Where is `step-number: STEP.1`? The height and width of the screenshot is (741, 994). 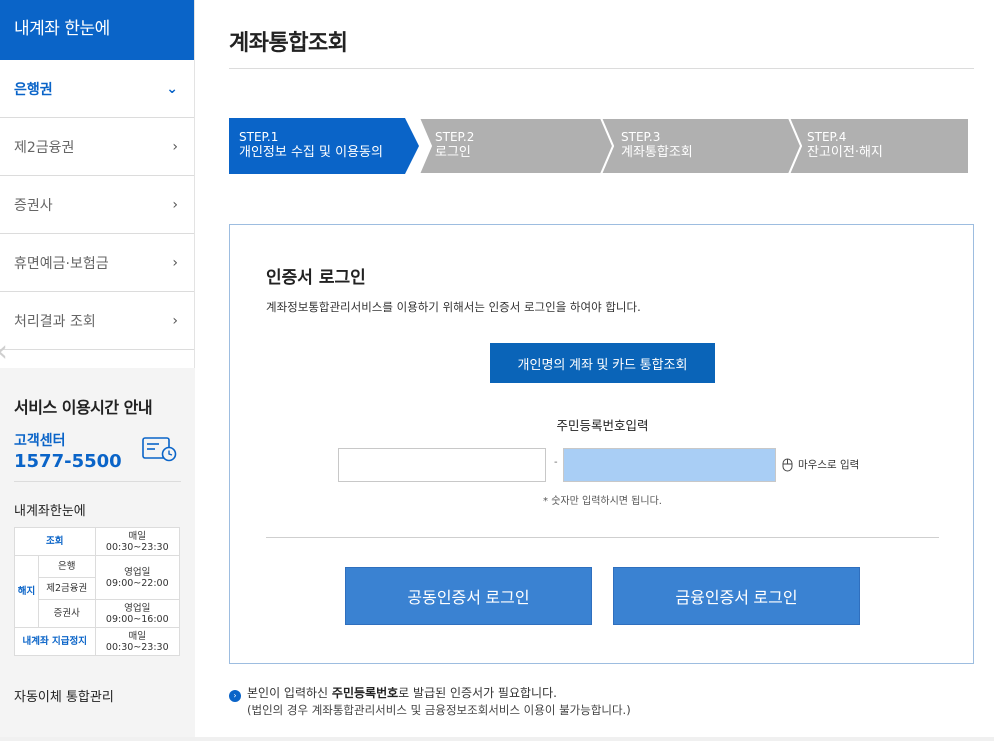
step-number: STEP.1 is located at coordinates (259, 137).